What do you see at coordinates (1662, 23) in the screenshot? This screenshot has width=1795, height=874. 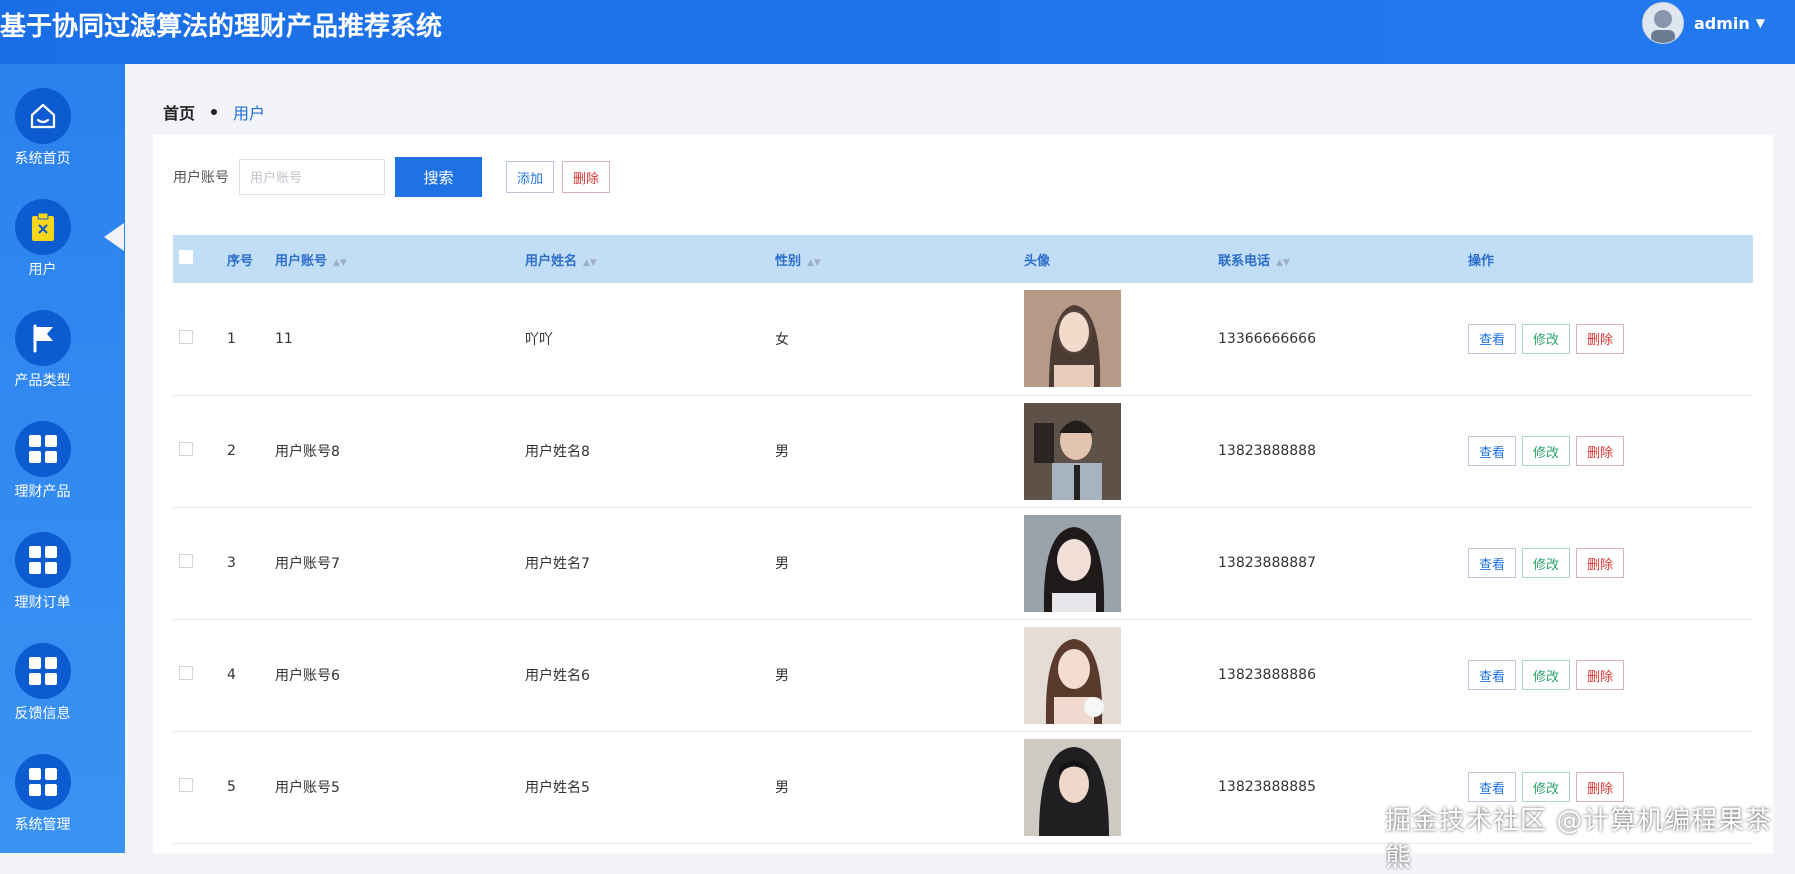 I see `user-avatar` at bounding box center [1662, 23].